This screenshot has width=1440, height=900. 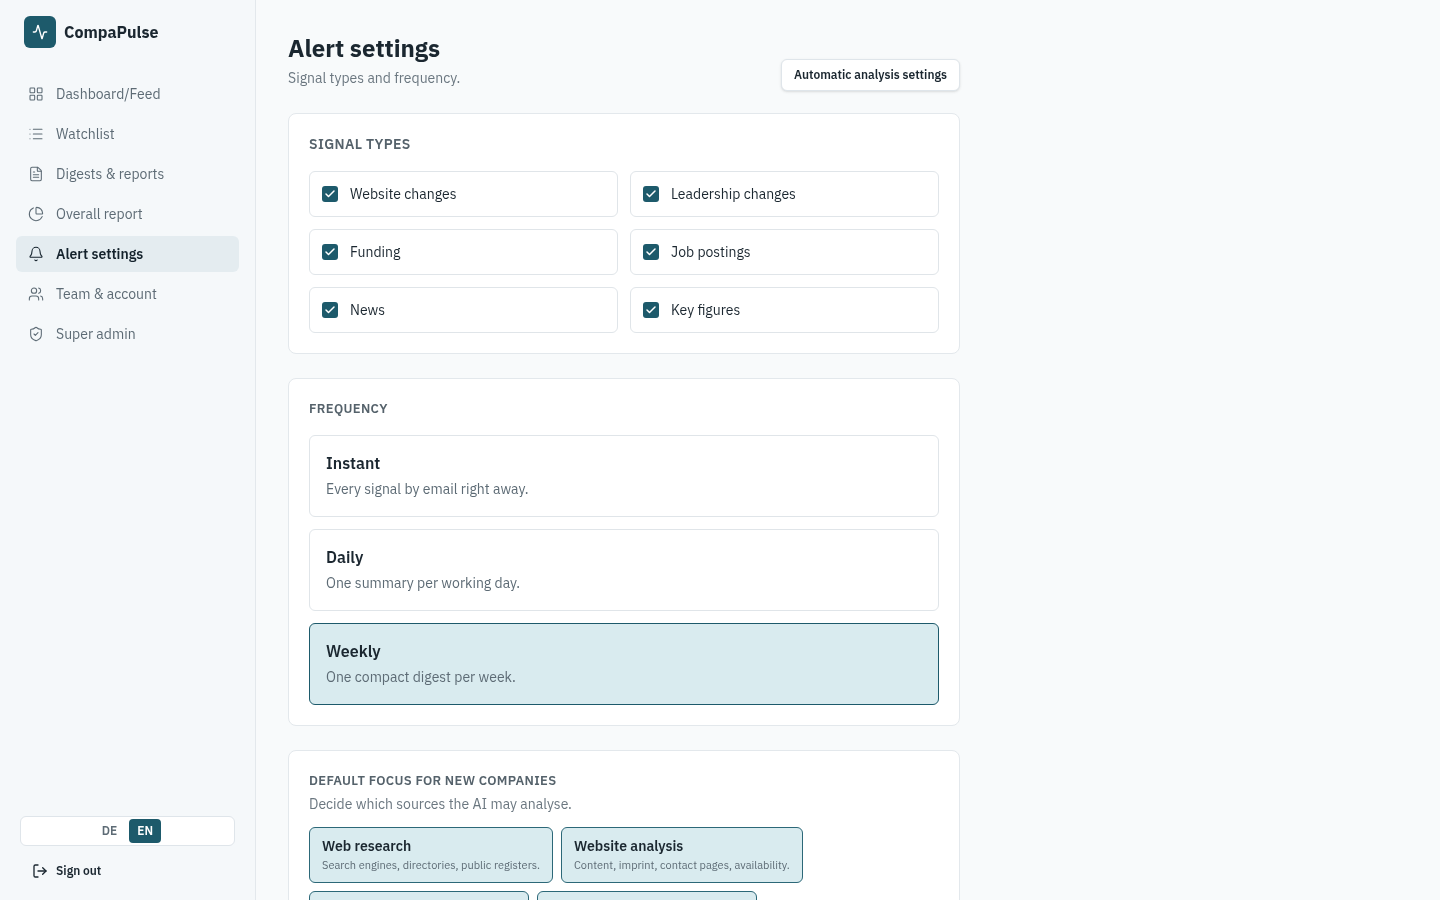 I want to click on page-title: Alert settings, so click(x=365, y=48).